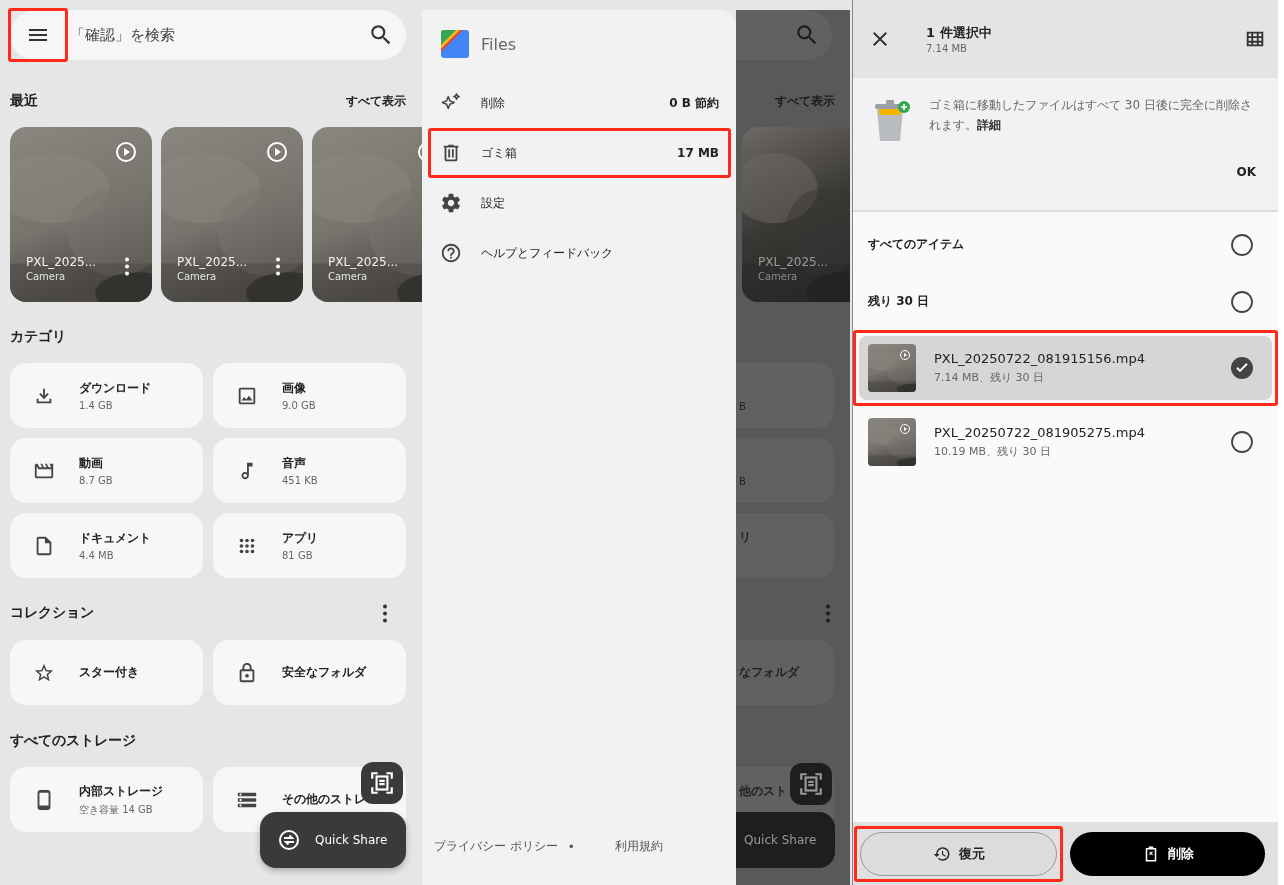 This screenshot has height=885, width=1284. What do you see at coordinates (769, 672) in the screenshot?
I see `tile-label: なフォルダ` at bounding box center [769, 672].